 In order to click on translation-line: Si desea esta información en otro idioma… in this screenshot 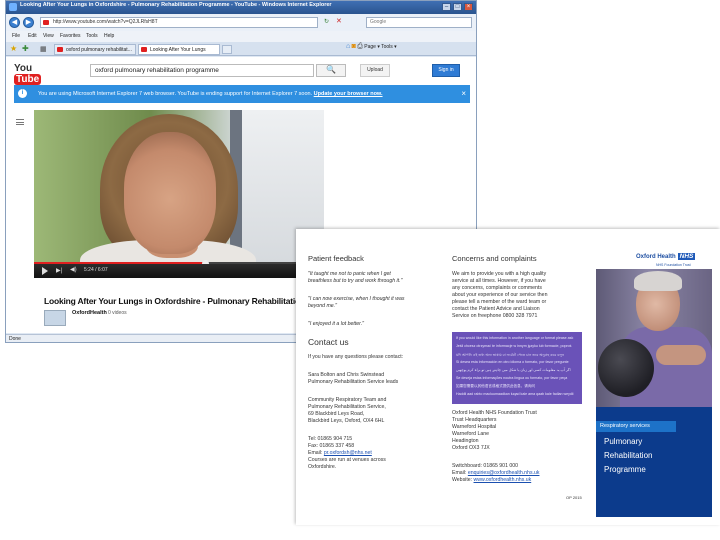, I will do `click(512, 362)`.